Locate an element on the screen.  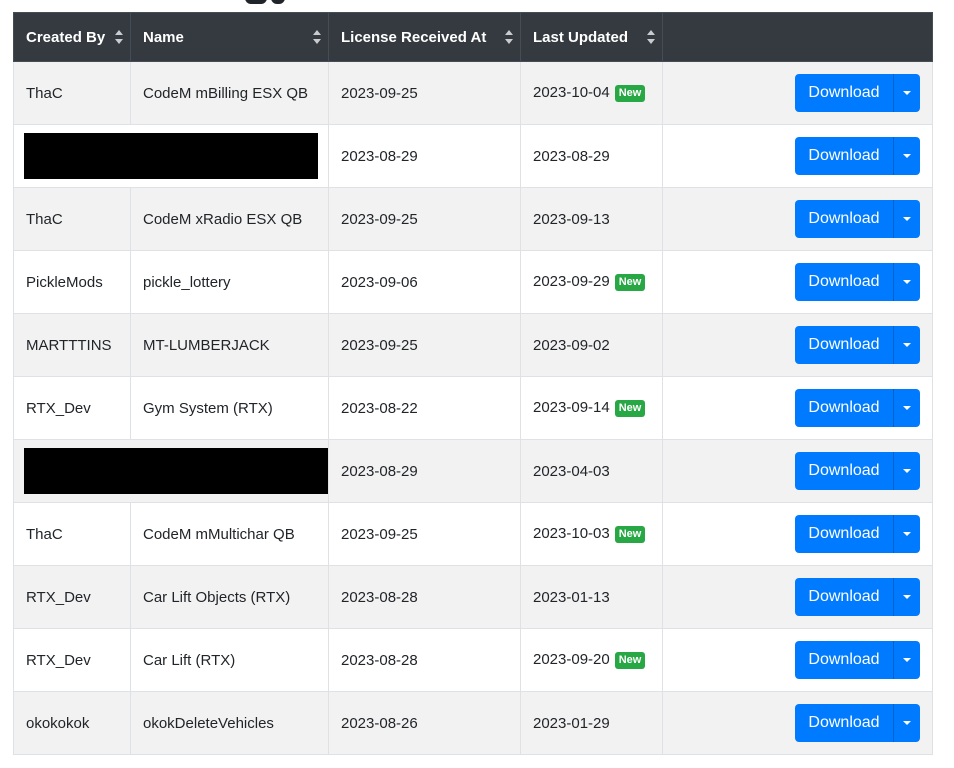
cell-last-updated: 2023-09-02 is located at coordinates (591, 345).